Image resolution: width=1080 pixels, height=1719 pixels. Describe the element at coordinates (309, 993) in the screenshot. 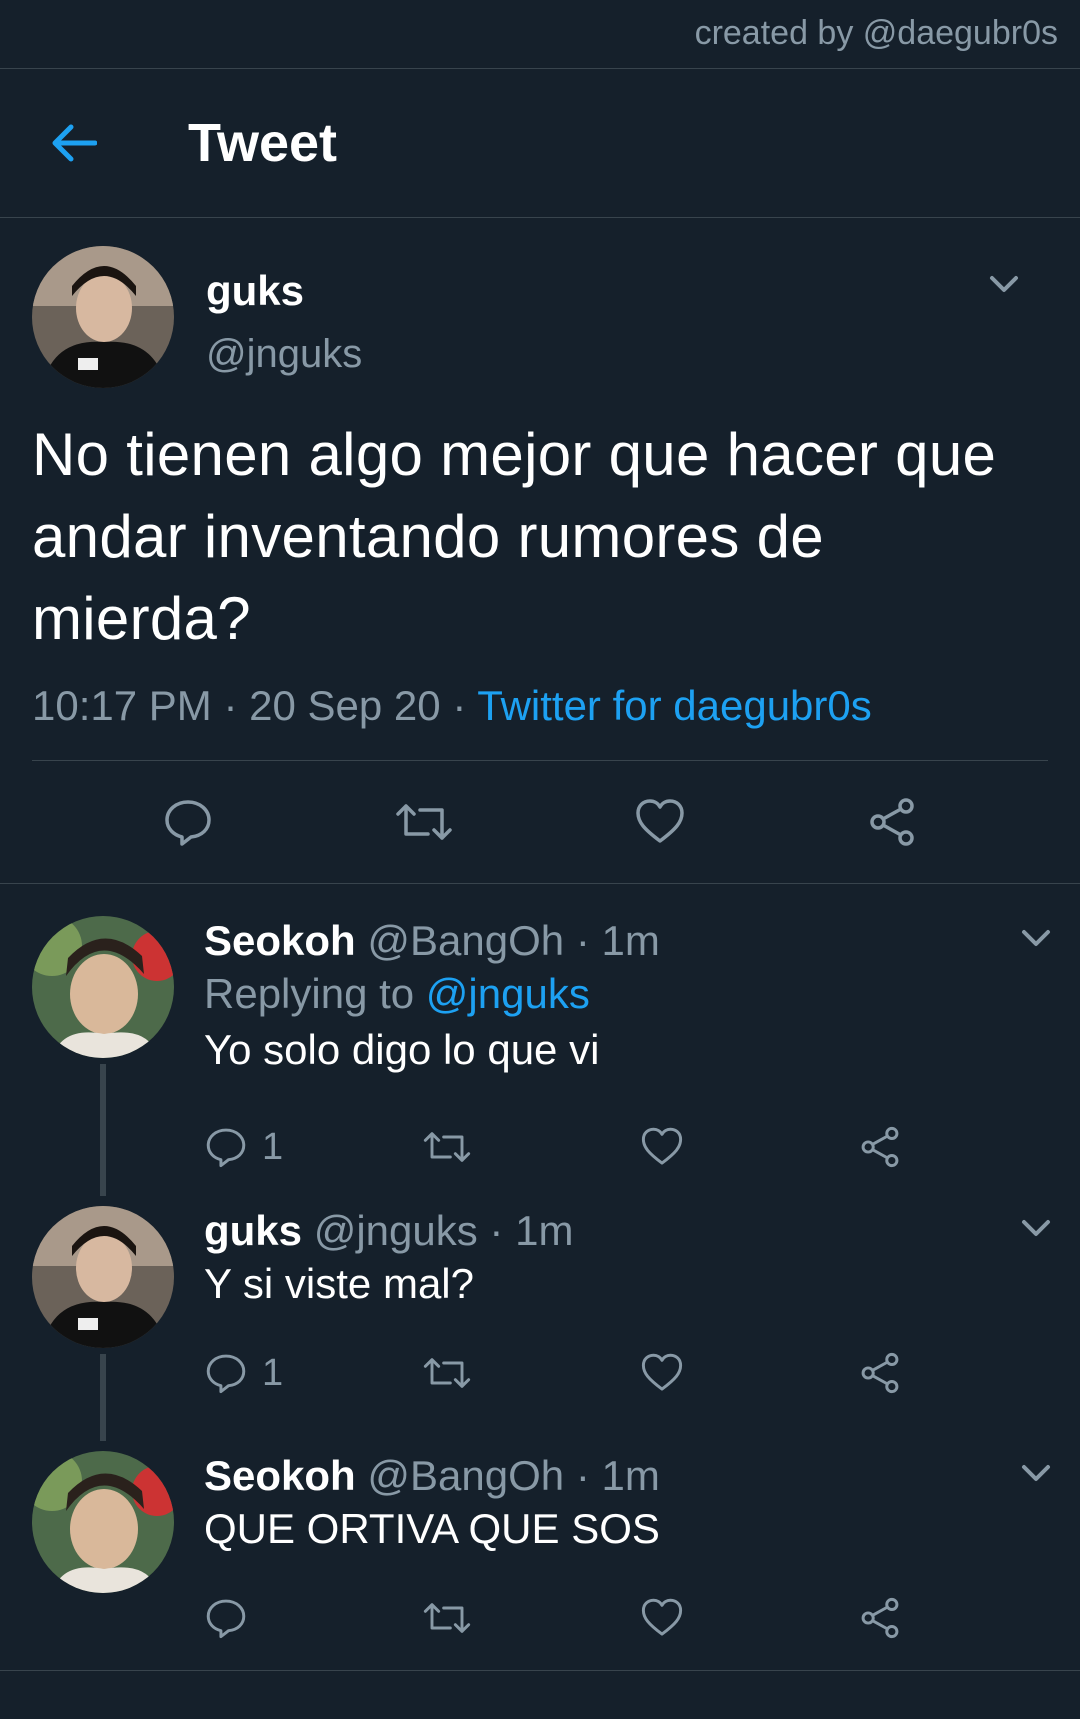

I see `replying-label: Replying to` at that location.